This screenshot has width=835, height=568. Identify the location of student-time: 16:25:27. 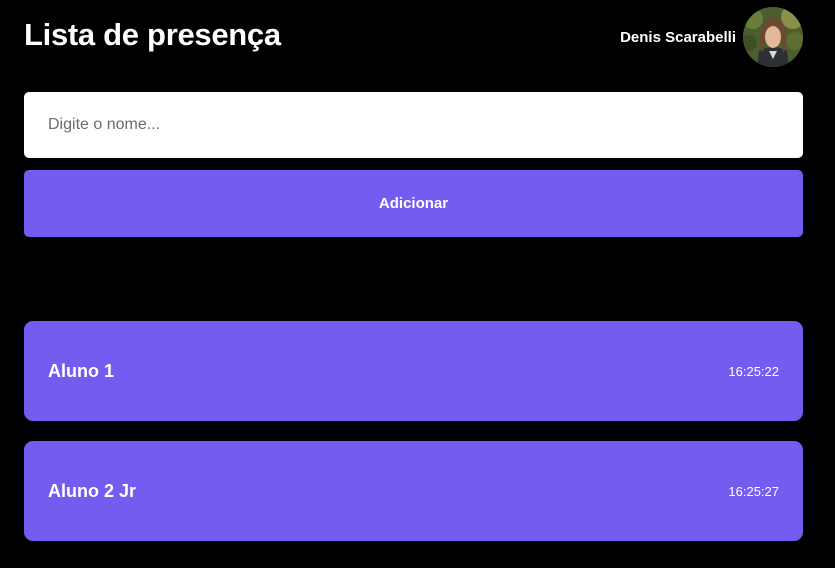
(753, 491).